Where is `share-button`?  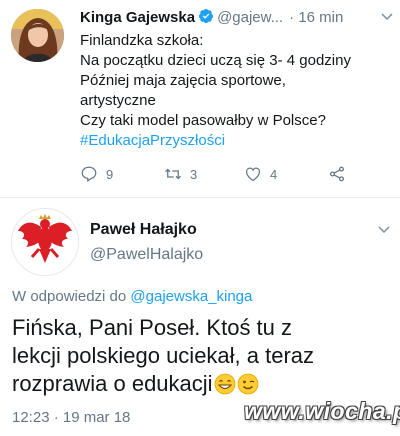 share-button is located at coordinates (337, 174).